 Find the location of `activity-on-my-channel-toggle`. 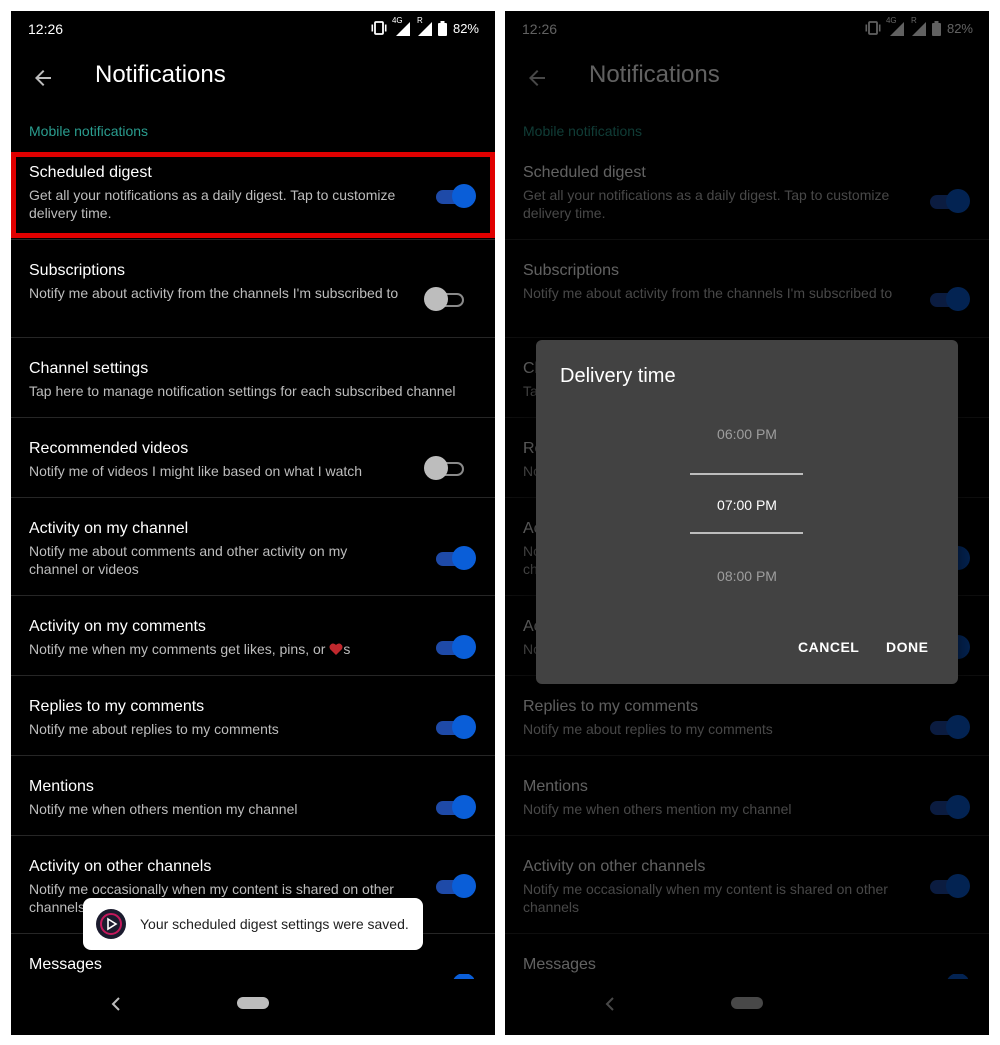

activity-on-my-channel-toggle is located at coordinates (456, 558).